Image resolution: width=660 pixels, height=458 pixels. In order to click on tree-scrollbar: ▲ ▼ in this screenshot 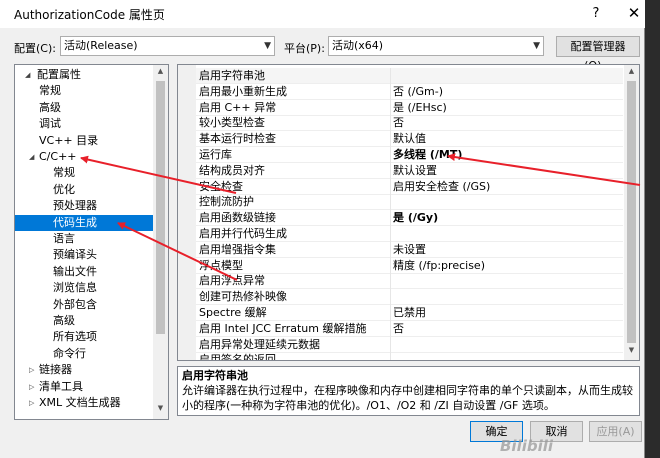, I will do `click(160, 242)`.